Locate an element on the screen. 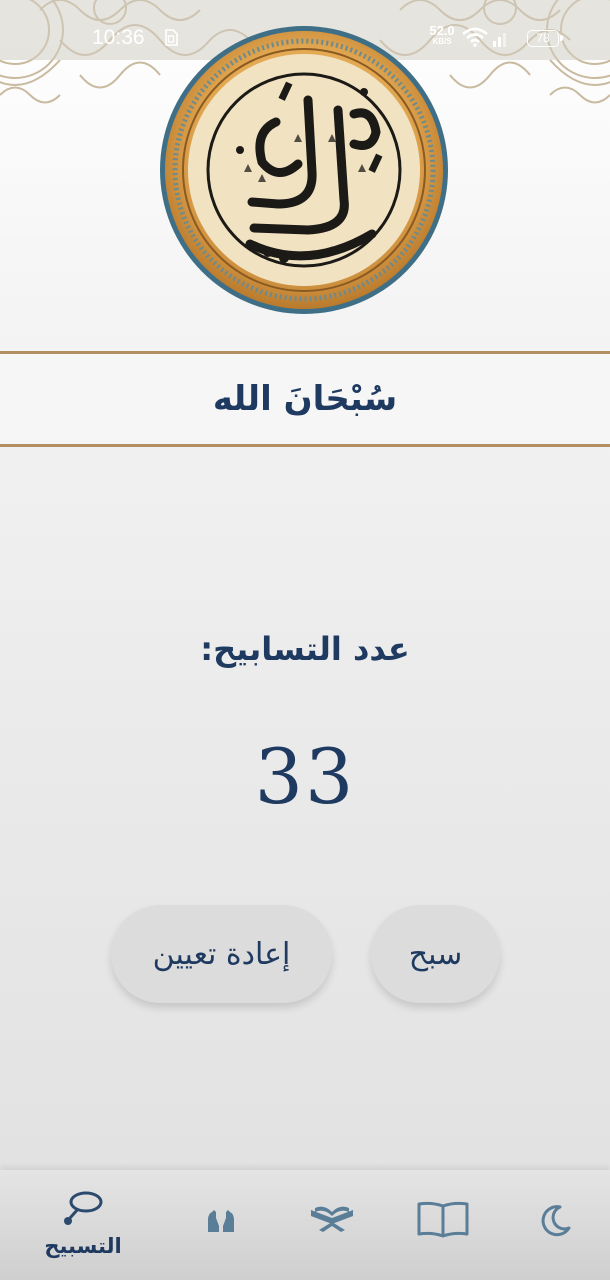 Image resolution: width=610 pixels, height=1280 pixels. nav-item-dua is located at coordinates (221, 1225).